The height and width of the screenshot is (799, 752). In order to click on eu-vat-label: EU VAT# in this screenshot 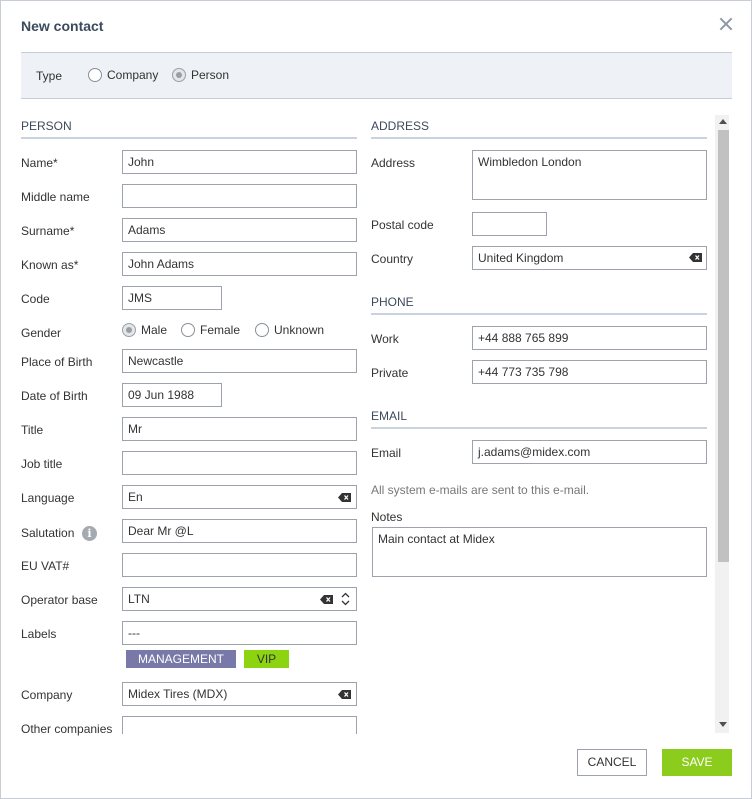, I will do `click(45, 566)`.